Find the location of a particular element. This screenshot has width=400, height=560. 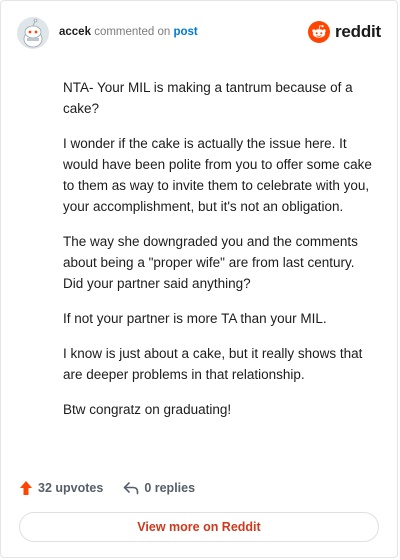

reddit-brand: reddit is located at coordinates (344, 32).